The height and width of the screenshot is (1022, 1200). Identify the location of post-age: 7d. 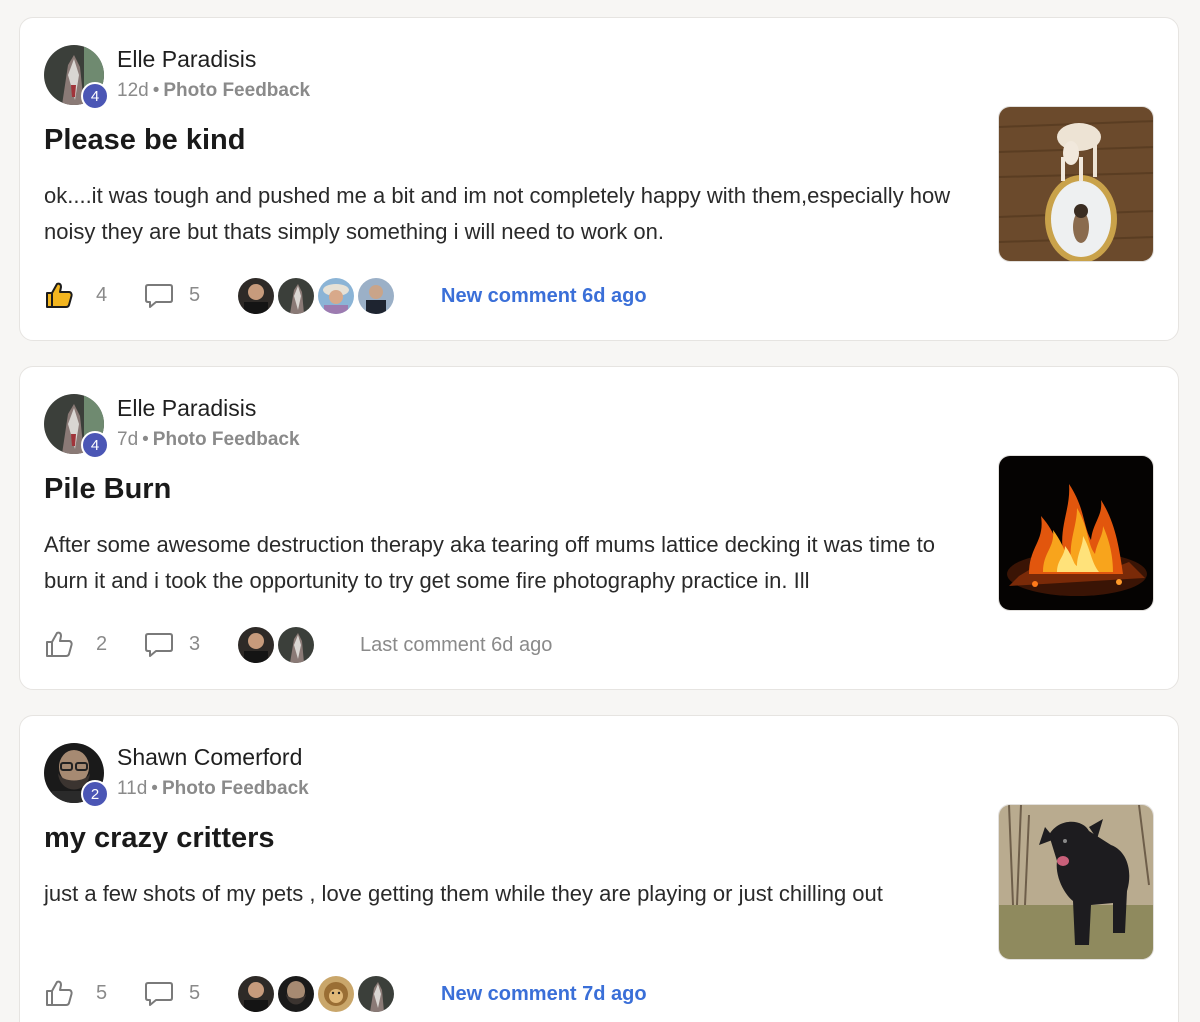
(128, 439).